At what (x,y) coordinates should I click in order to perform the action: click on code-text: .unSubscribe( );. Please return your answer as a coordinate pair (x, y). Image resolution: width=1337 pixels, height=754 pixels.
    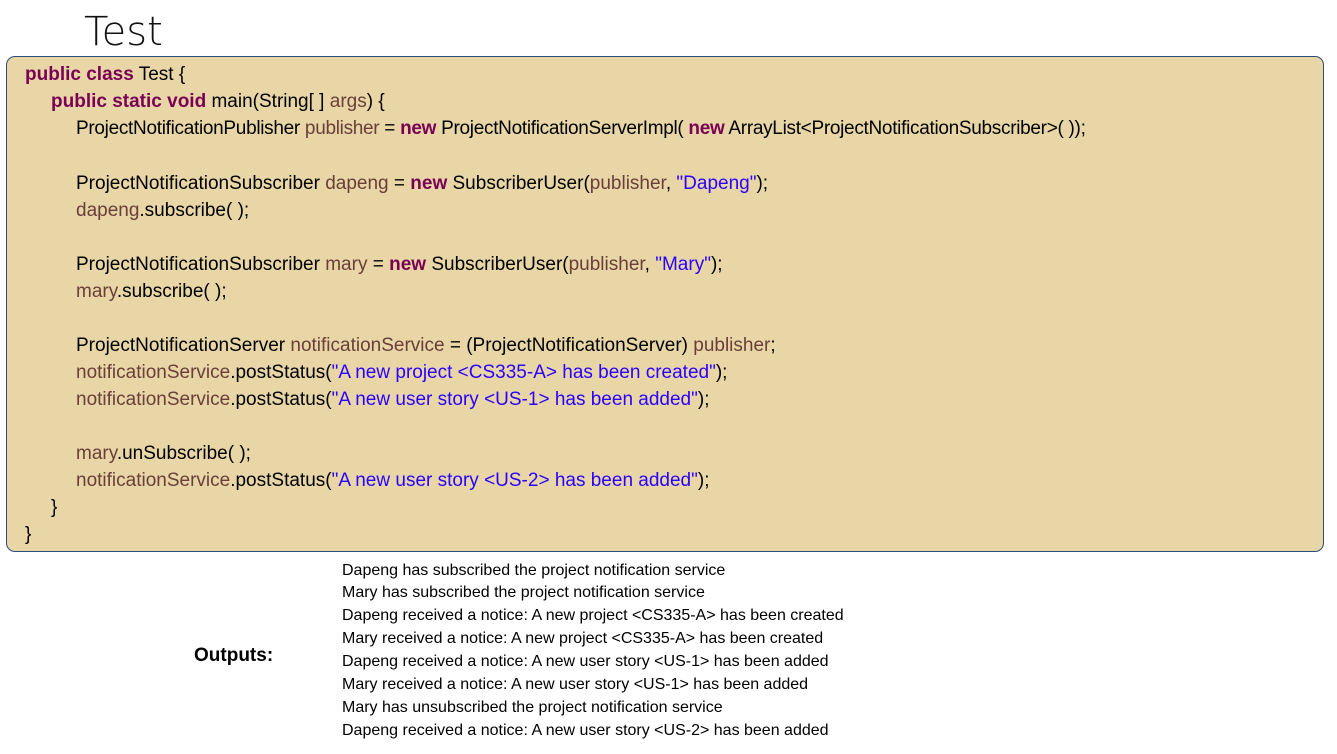
    Looking at the image, I should click on (183, 453).